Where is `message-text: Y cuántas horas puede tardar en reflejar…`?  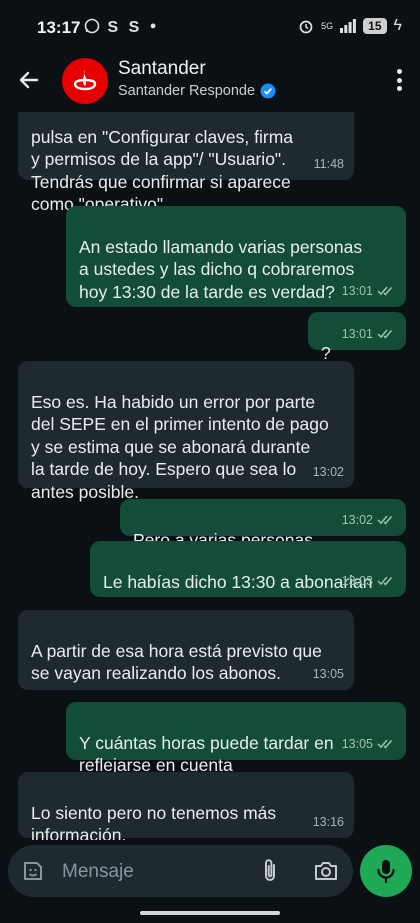
message-text: Y cuántas horas puede tardar en reflejar… is located at coordinates (206, 754).